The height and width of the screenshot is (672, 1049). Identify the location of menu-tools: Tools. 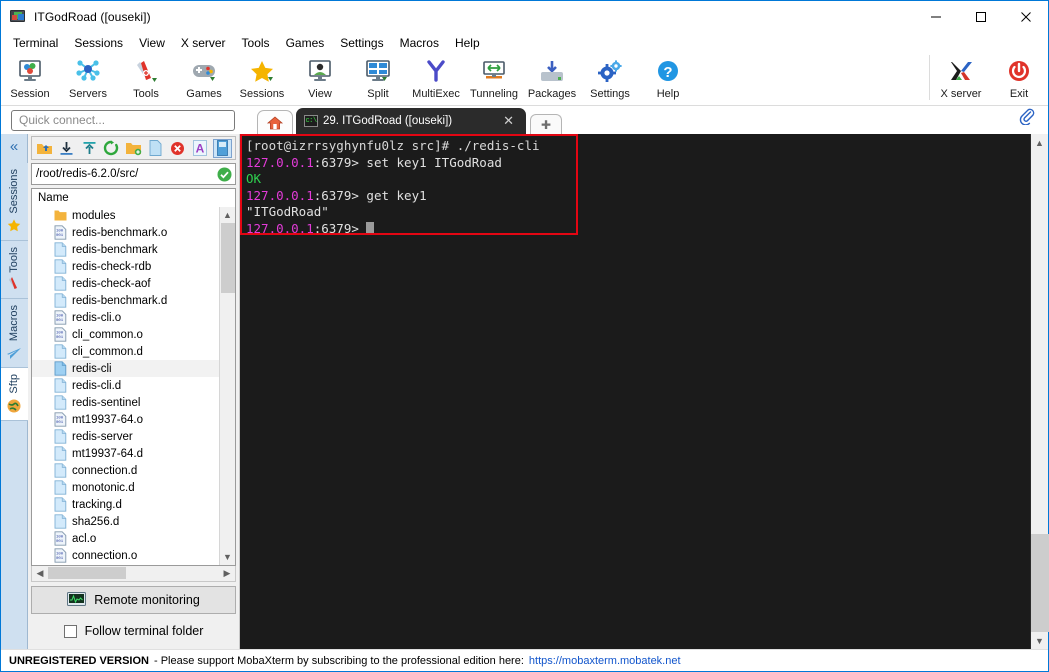
(256, 43).